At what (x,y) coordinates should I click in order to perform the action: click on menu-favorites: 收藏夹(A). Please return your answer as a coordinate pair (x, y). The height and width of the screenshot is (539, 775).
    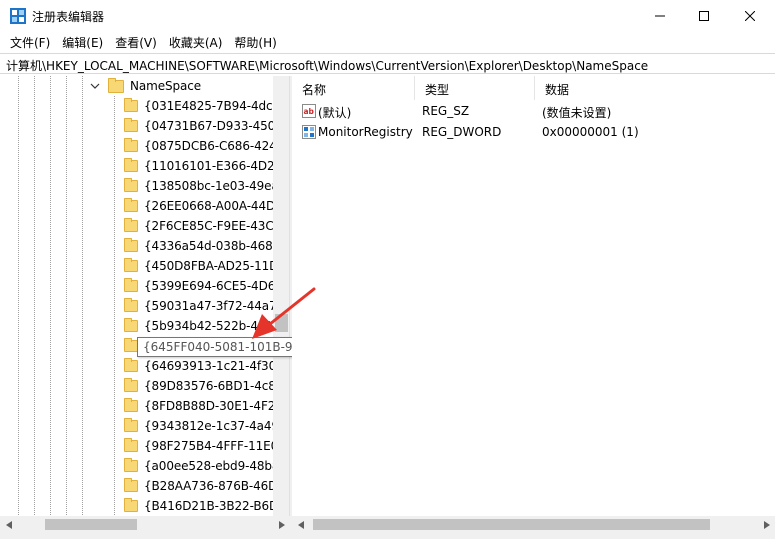
    Looking at the image, I should click on (196, 42).